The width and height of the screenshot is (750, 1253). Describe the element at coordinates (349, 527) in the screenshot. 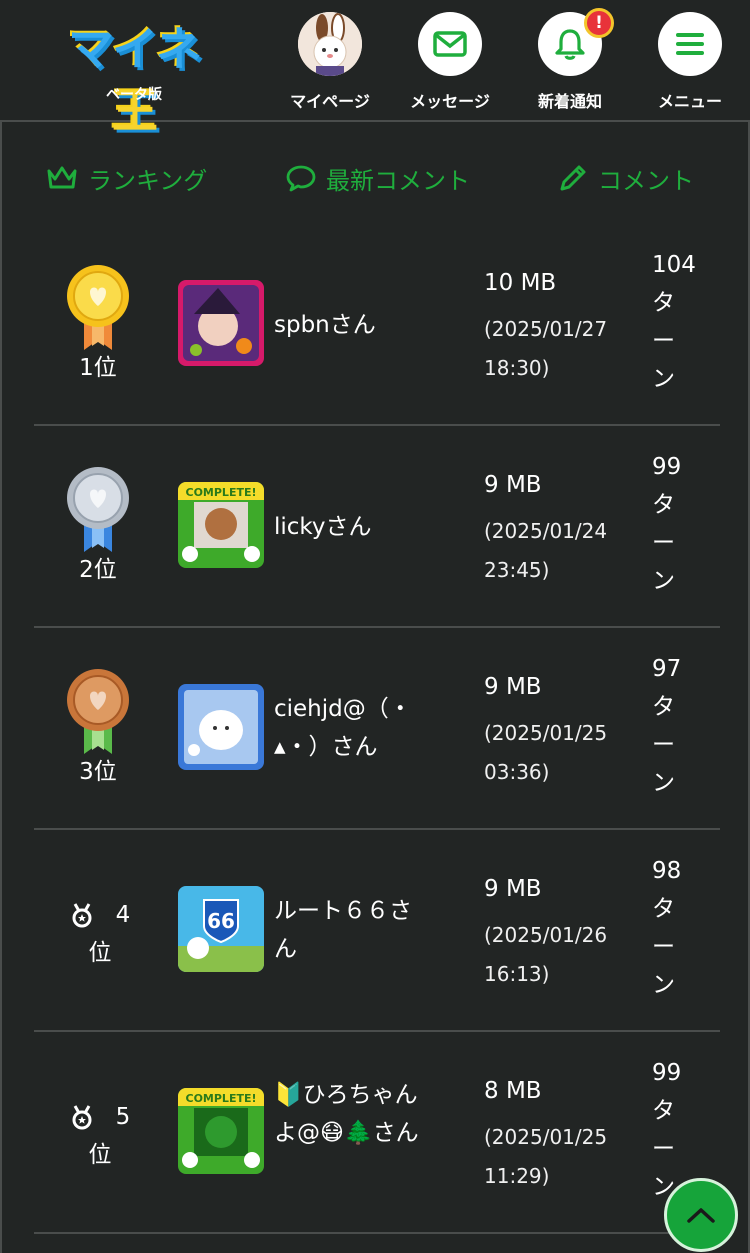

I see `user-name: lickyさん` at that location.